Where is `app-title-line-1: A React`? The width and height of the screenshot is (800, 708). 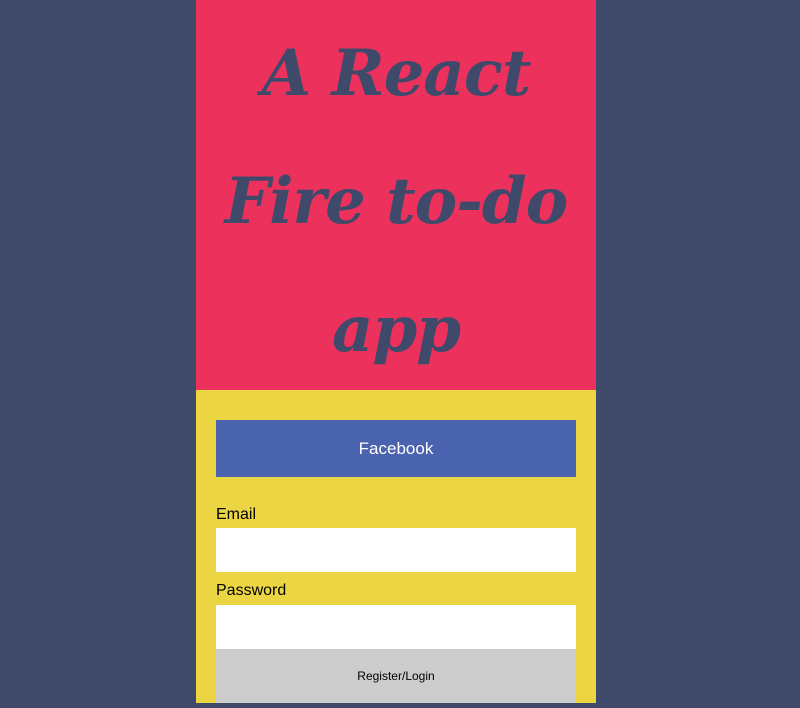
app-title-line-1: A React is located at coordinates (396, 73).